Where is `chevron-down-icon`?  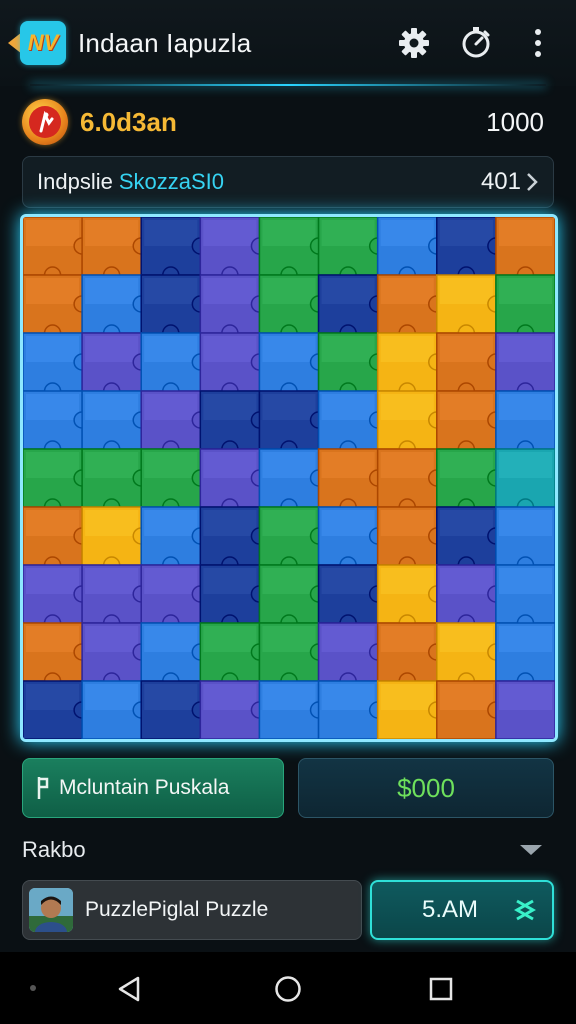 chevron-down-icon is located at coordinates (531, 850).